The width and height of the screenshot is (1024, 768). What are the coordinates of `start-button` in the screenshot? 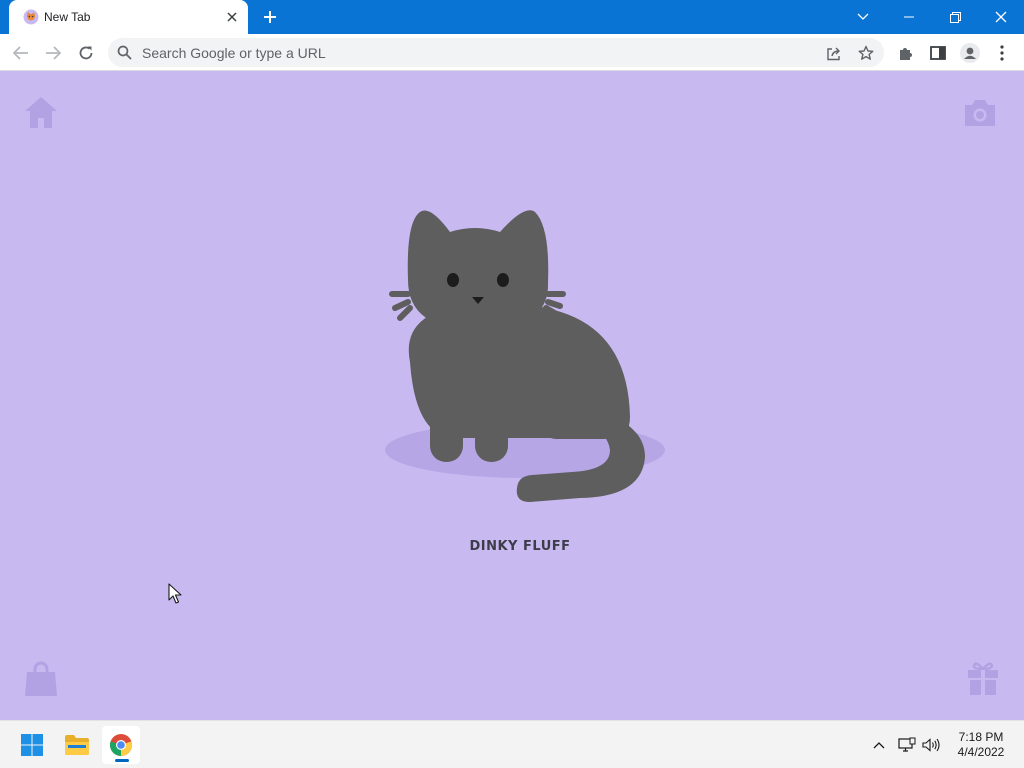 It's located at (32, 745).